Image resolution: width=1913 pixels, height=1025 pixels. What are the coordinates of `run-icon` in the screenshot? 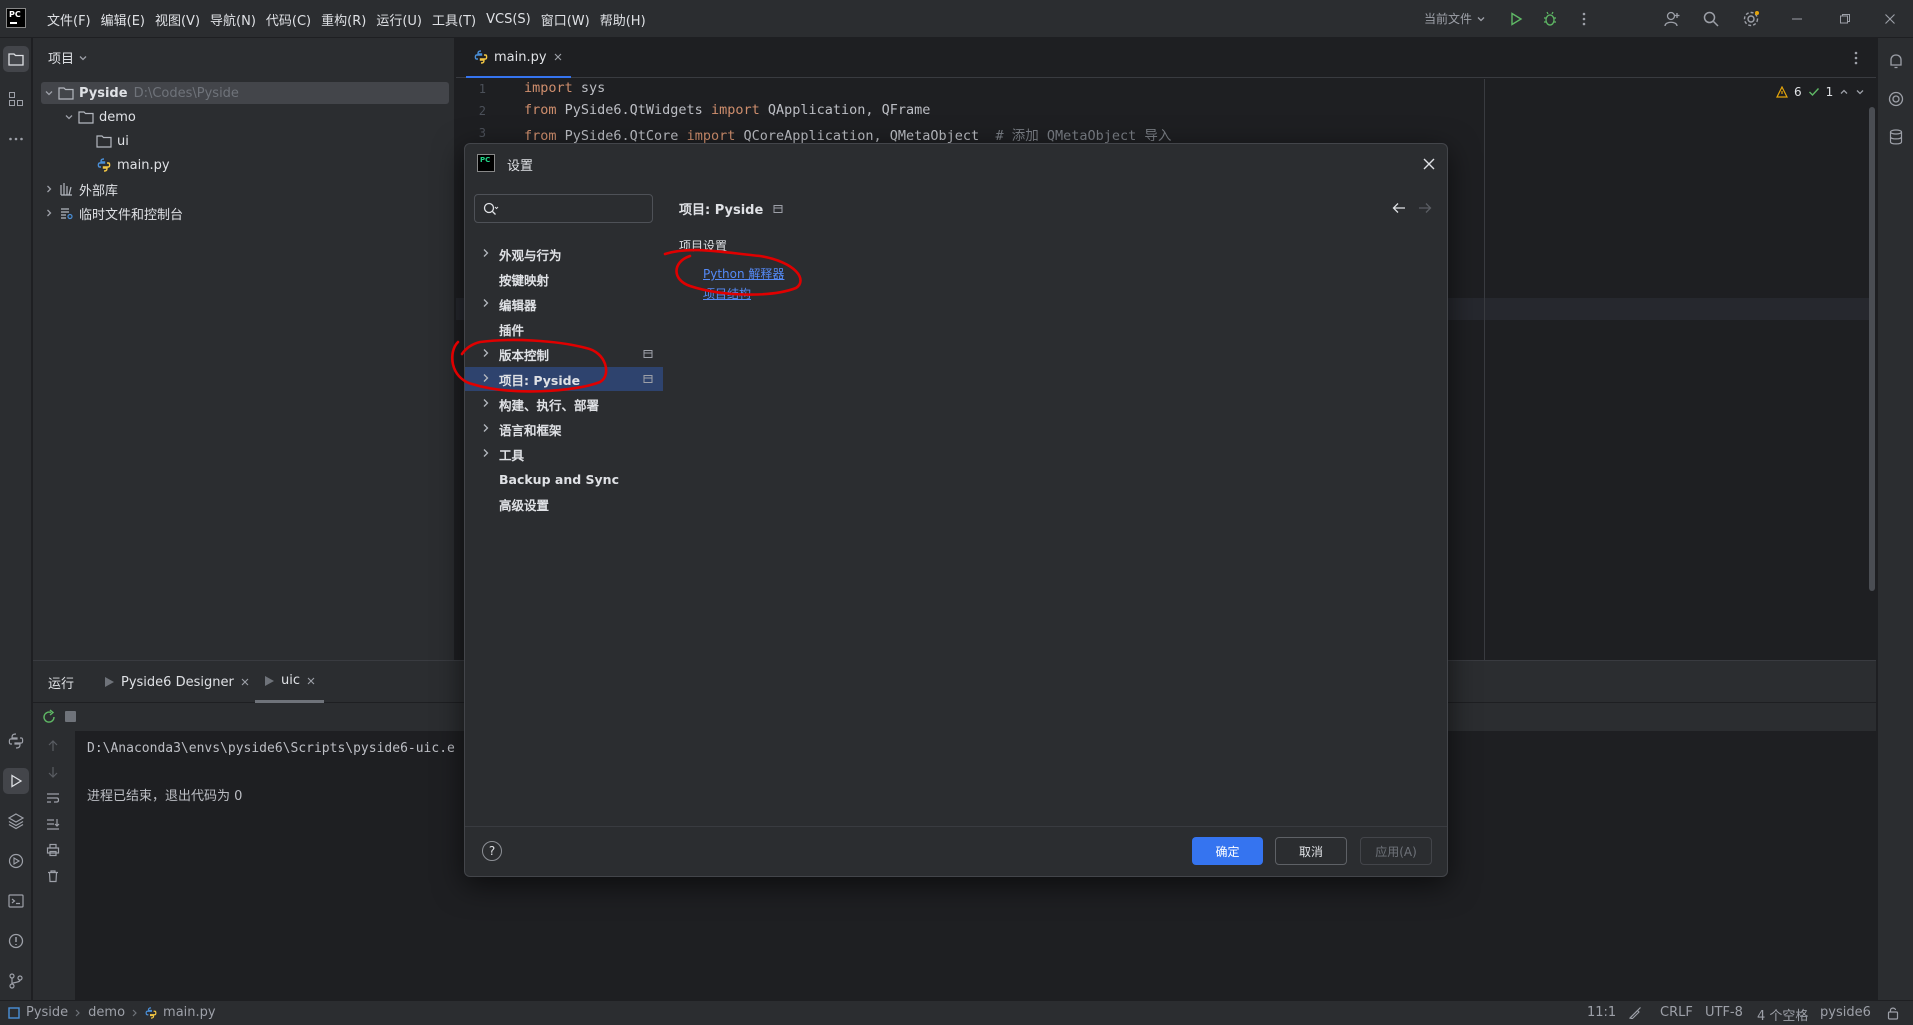 It's located at (1516, 19).